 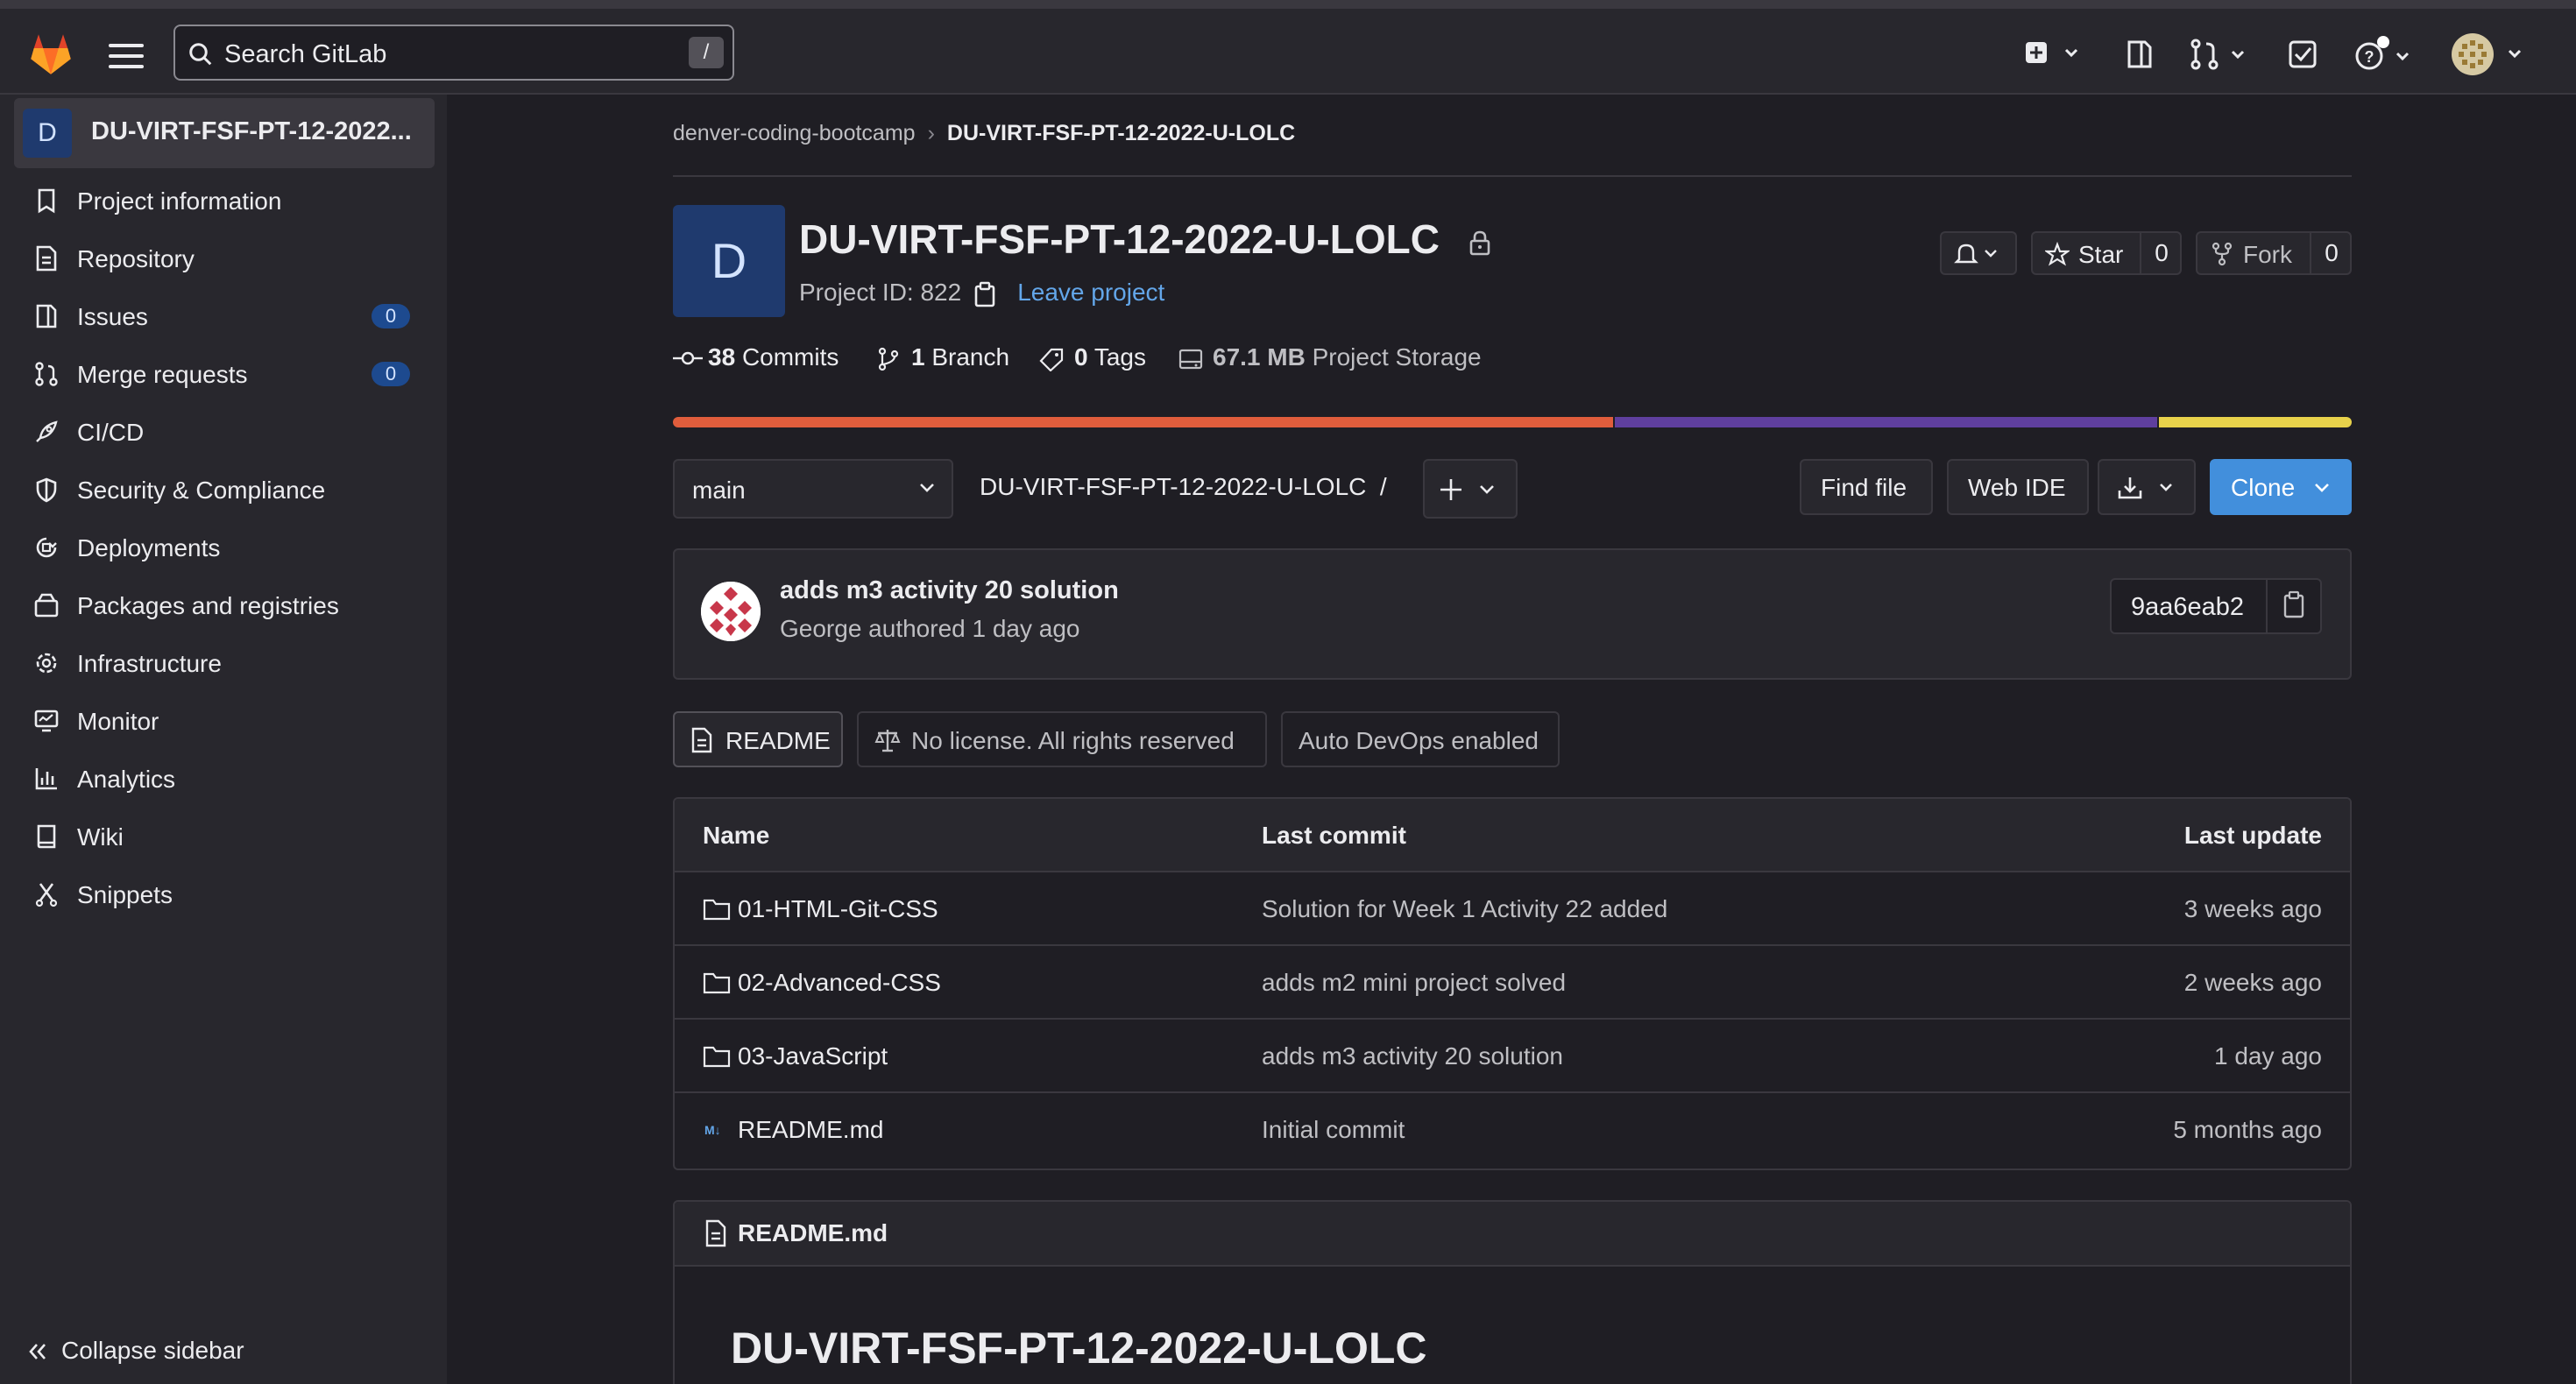 I want to click on sidebar-item-deployments: Deployments, so click(x=224, y=546).